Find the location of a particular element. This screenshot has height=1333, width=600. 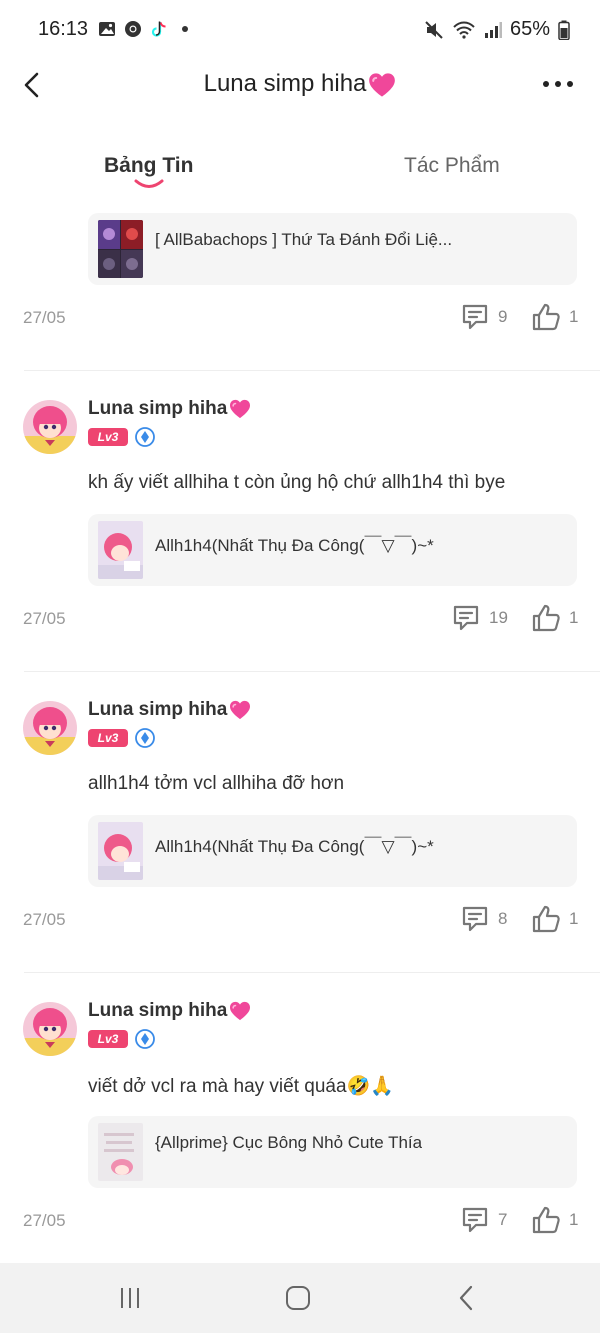

battery-icon is located at coordinates (564, 30).